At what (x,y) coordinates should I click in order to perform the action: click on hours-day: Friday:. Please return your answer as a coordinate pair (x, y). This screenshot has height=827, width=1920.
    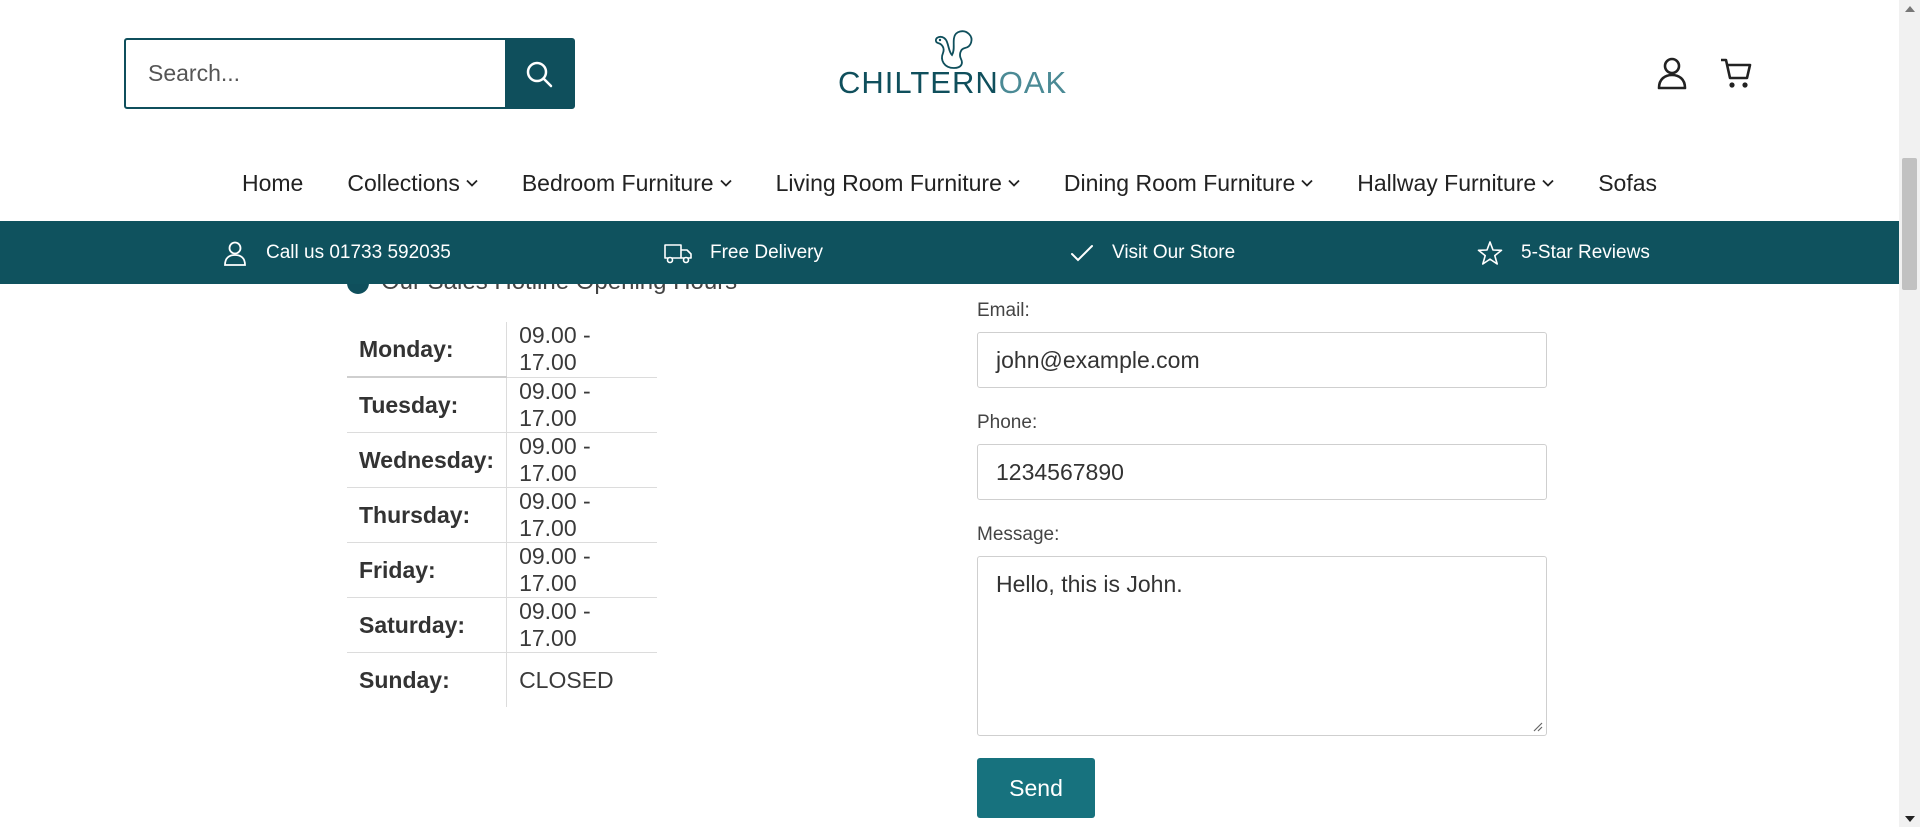
    Looking at the image, I should click on (427, 570).